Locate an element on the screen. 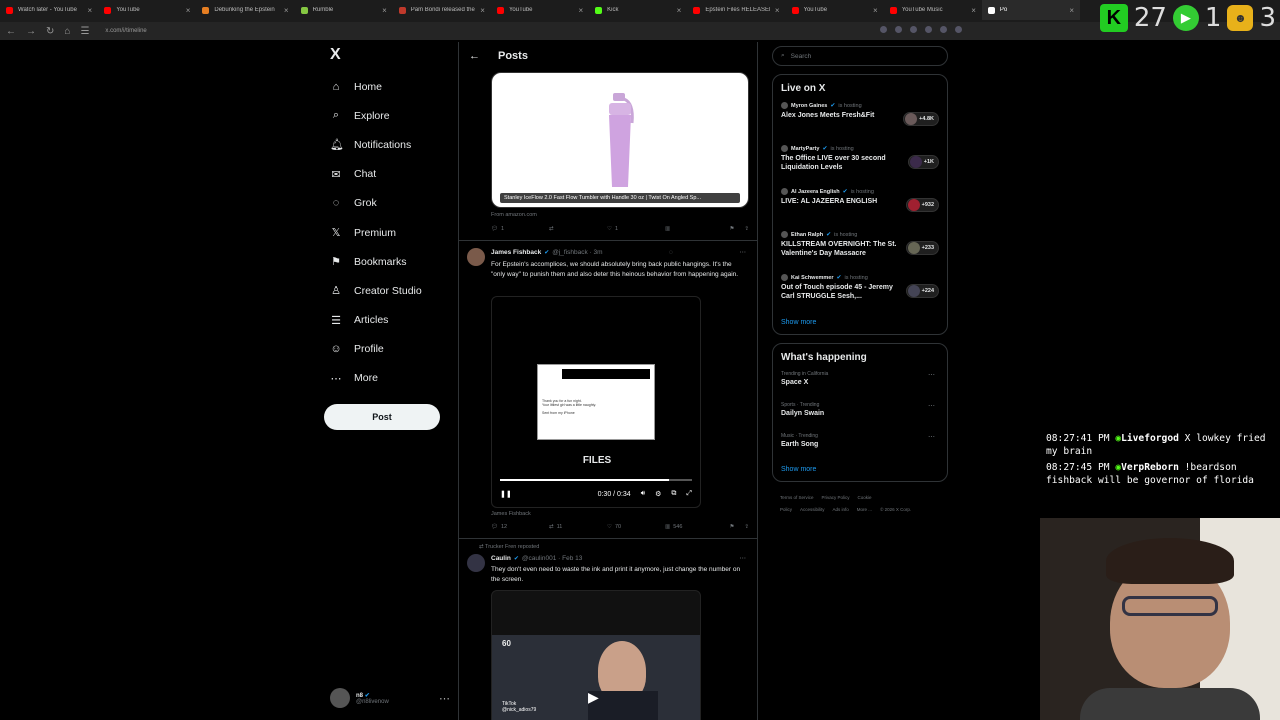  repost-button: ⇄ is located at coordinates (578, 229).